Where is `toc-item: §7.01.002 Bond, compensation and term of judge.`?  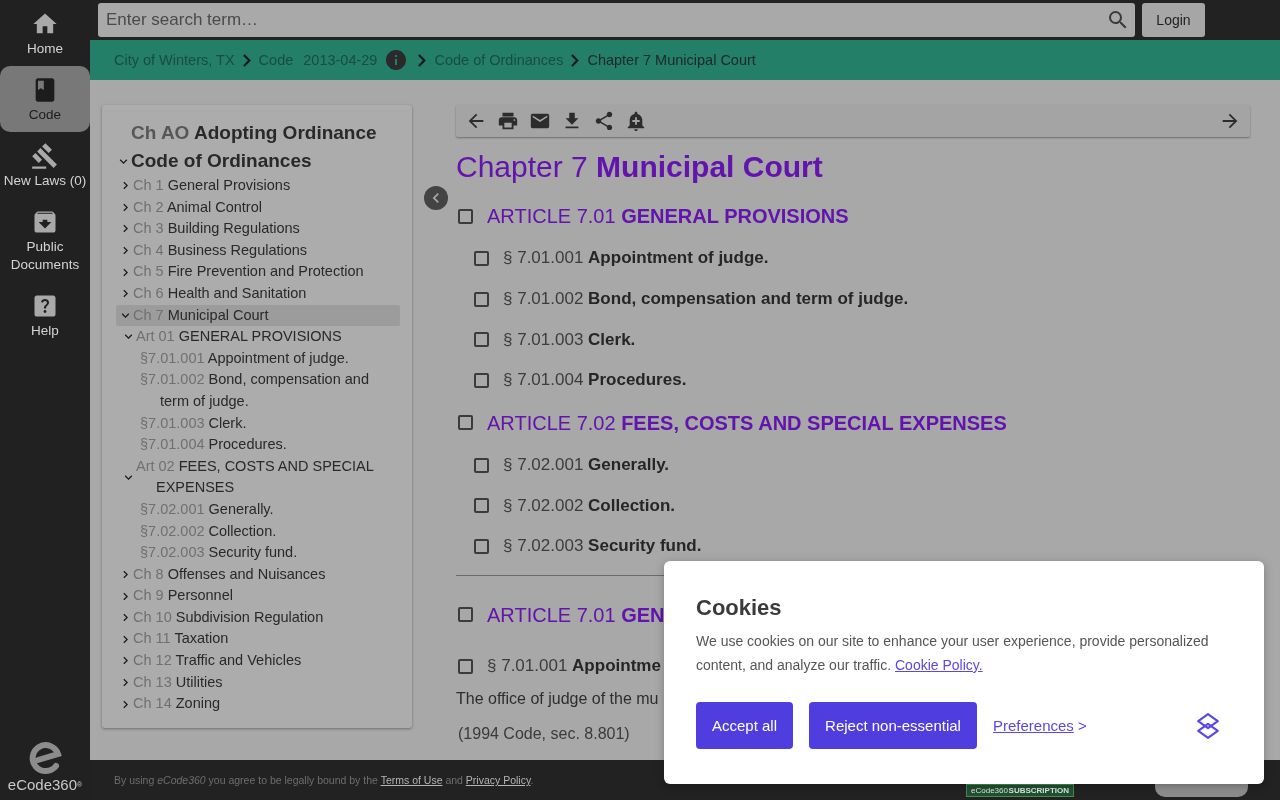
toc-item: §7.01.002 Bond, compensation and term of judge. is located at coordinates (258, 391).